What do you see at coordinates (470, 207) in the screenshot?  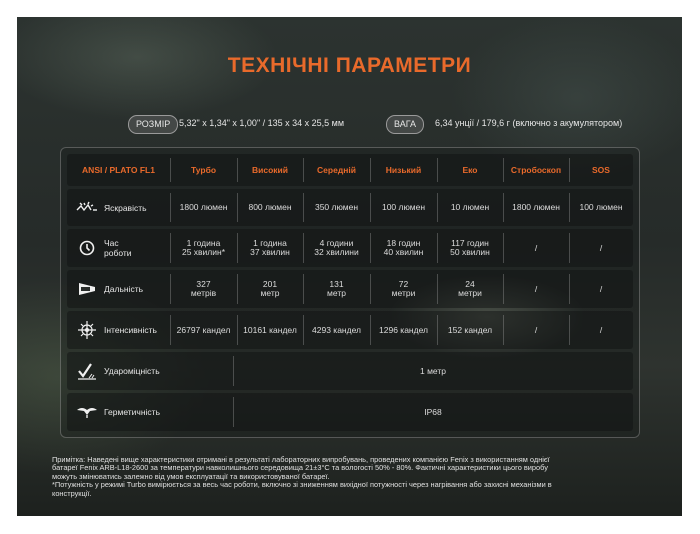 I see `table-cell: 10 люмен` at bounding box center [470, 207].